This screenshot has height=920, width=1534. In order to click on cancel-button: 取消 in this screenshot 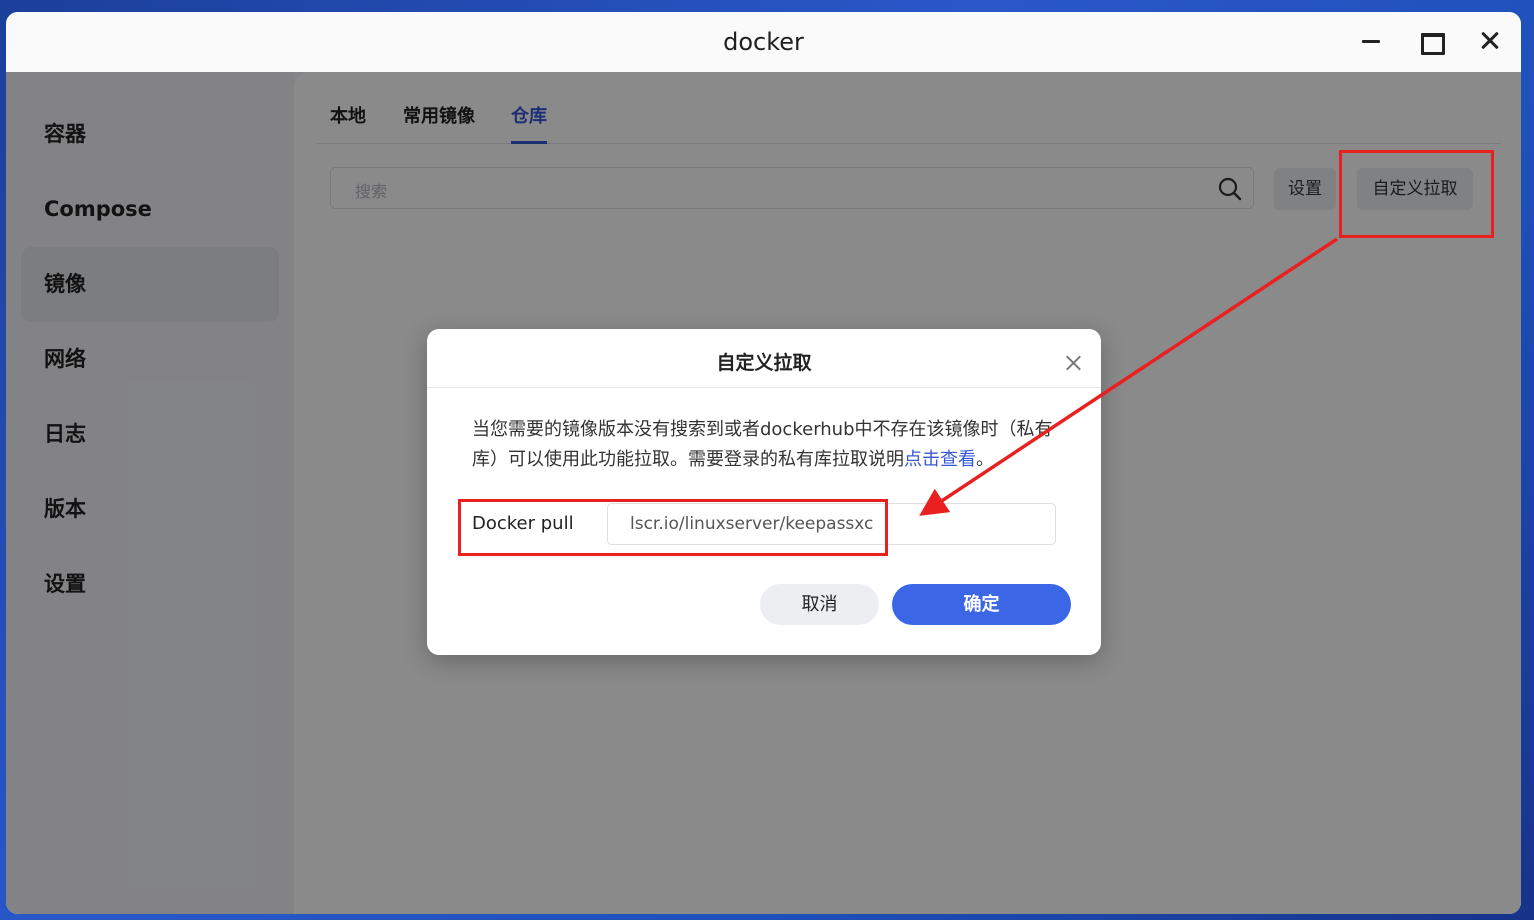, I will do `click(819, 604)`.